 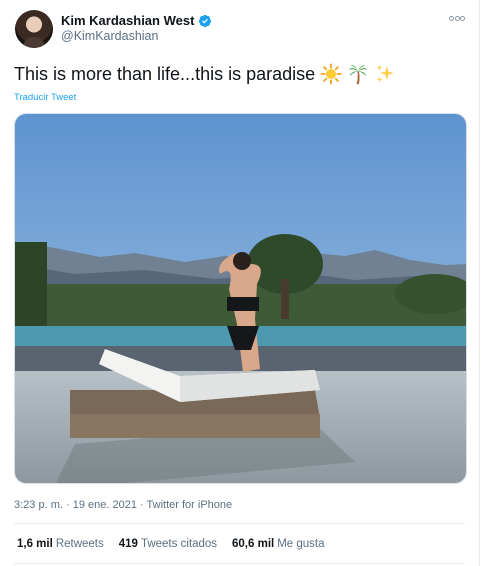 What do you see at coordinates (331, 74) in the screenshot?
I see `sun-emoji-icon` at bounding box center [331, 74].